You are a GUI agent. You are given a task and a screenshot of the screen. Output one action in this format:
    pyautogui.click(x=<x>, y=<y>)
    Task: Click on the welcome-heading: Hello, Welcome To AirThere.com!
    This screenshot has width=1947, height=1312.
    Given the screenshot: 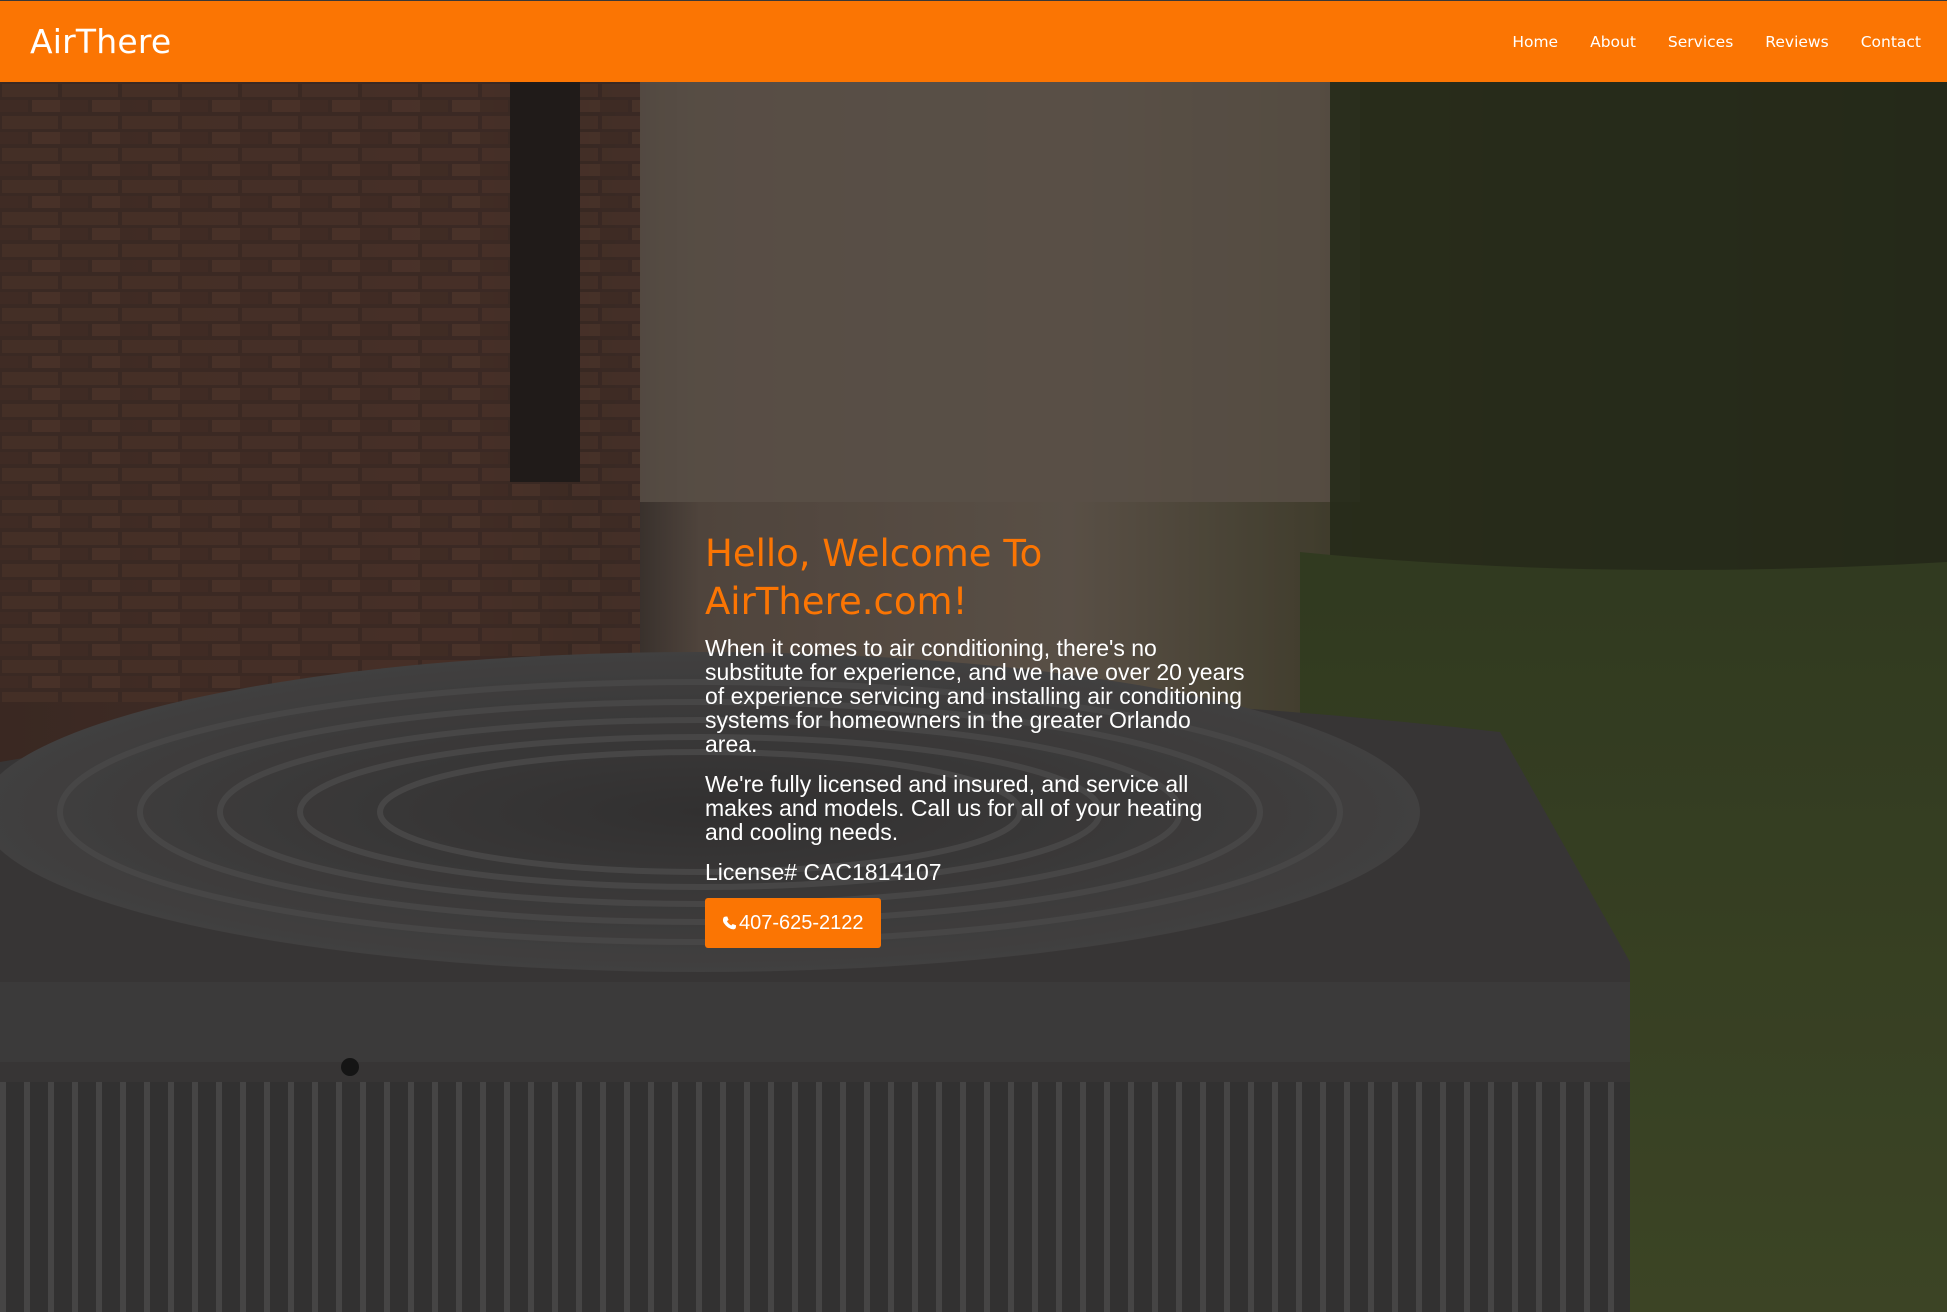 What is the action you would take?
    pyautogui.click(x=975, y=578)
    